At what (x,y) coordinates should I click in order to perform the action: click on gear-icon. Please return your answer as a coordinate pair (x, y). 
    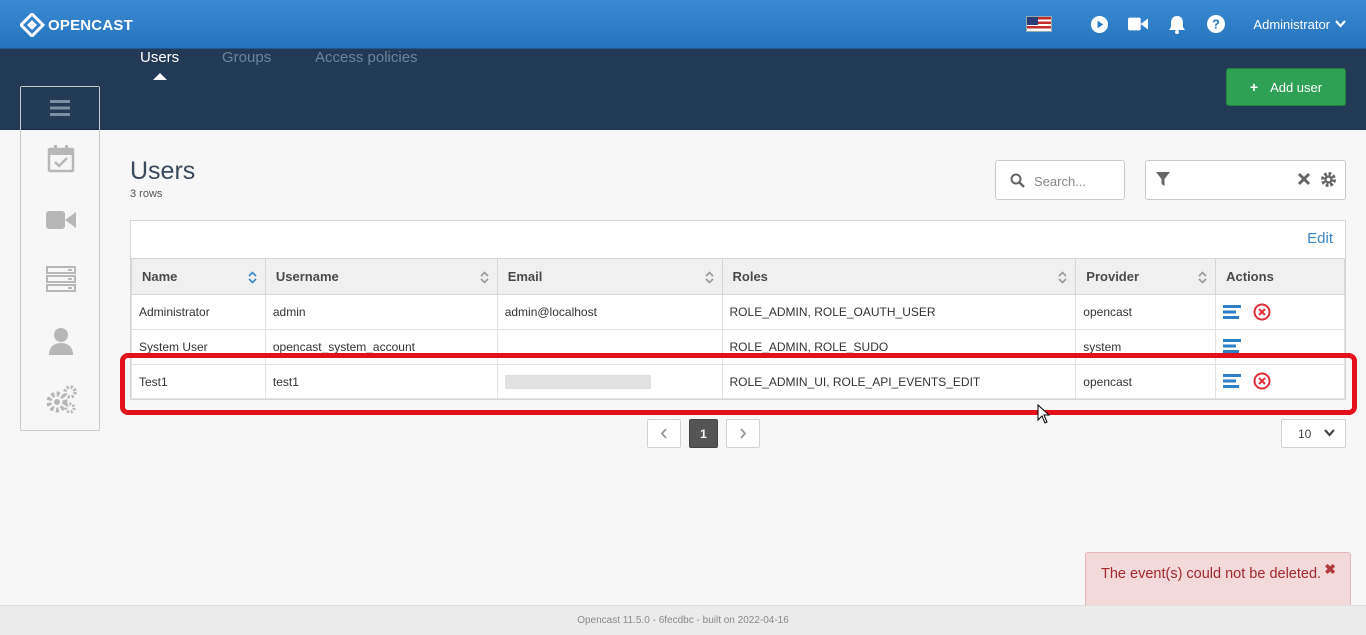
    Looking at the image, I should click on (1328, 179).